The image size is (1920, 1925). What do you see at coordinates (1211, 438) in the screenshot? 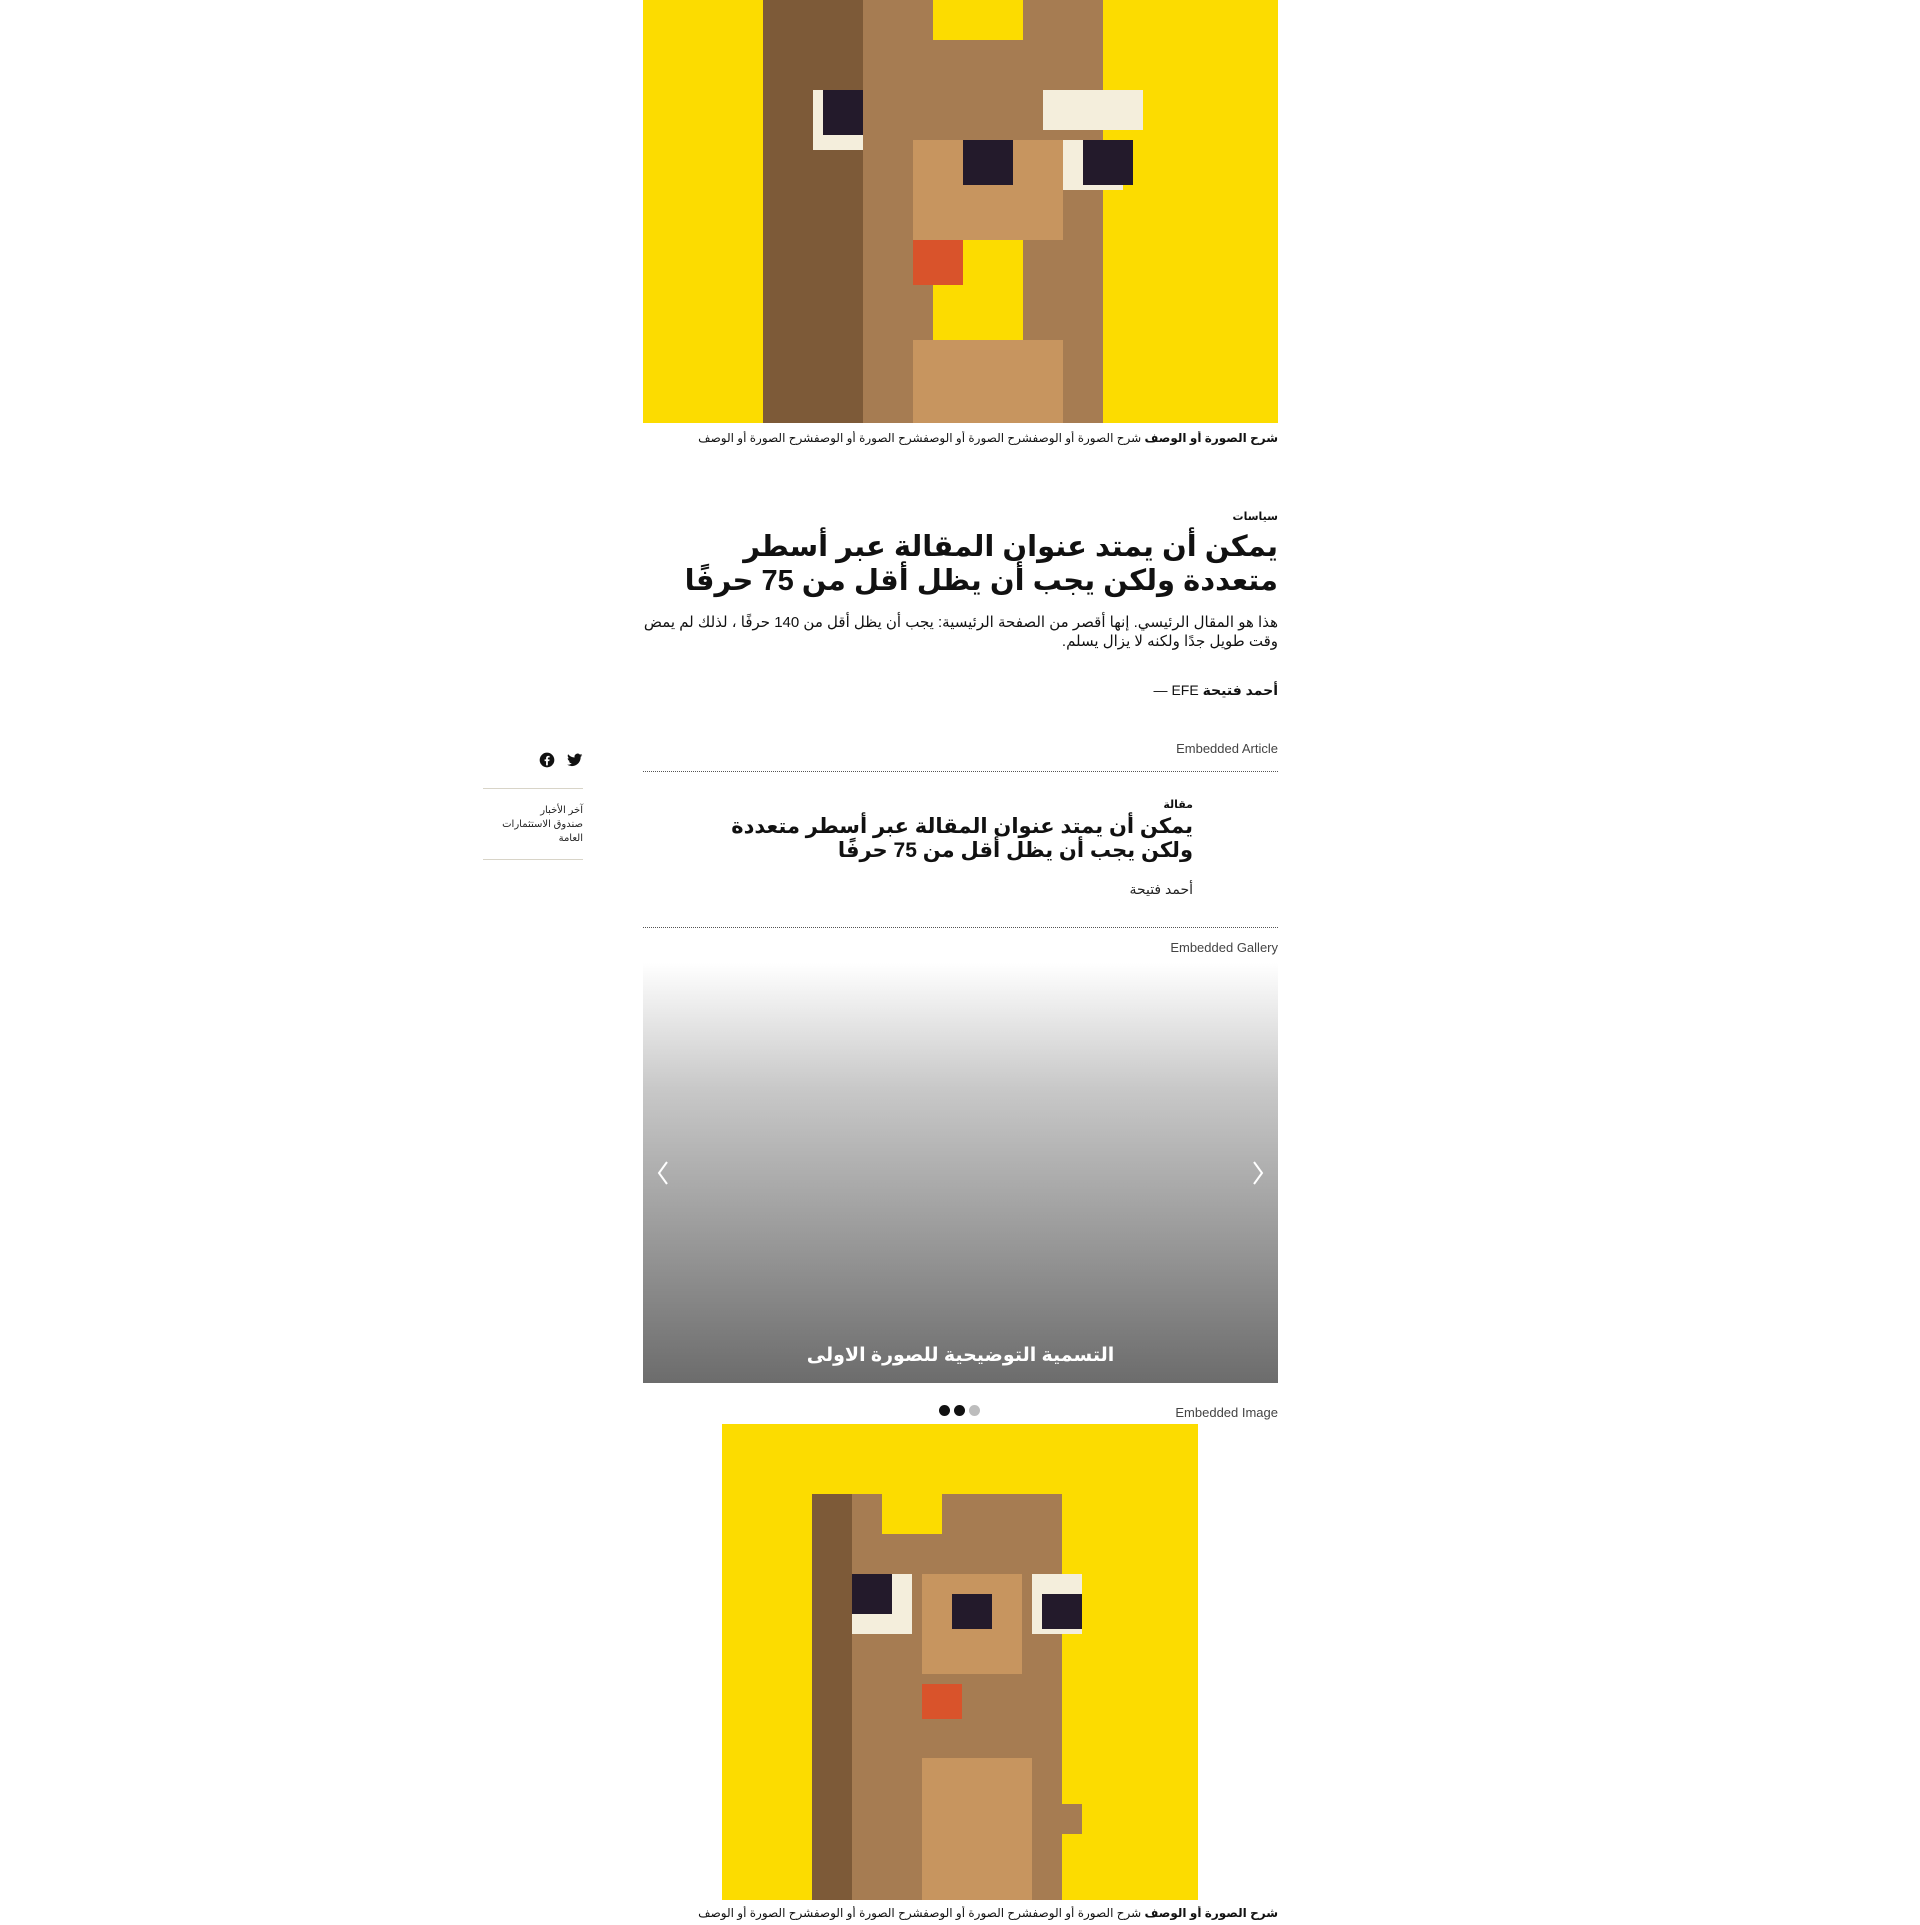
I see `hero-caption-bold: شرح الصورة أو الوصف` at bounding box center [1211, 438].